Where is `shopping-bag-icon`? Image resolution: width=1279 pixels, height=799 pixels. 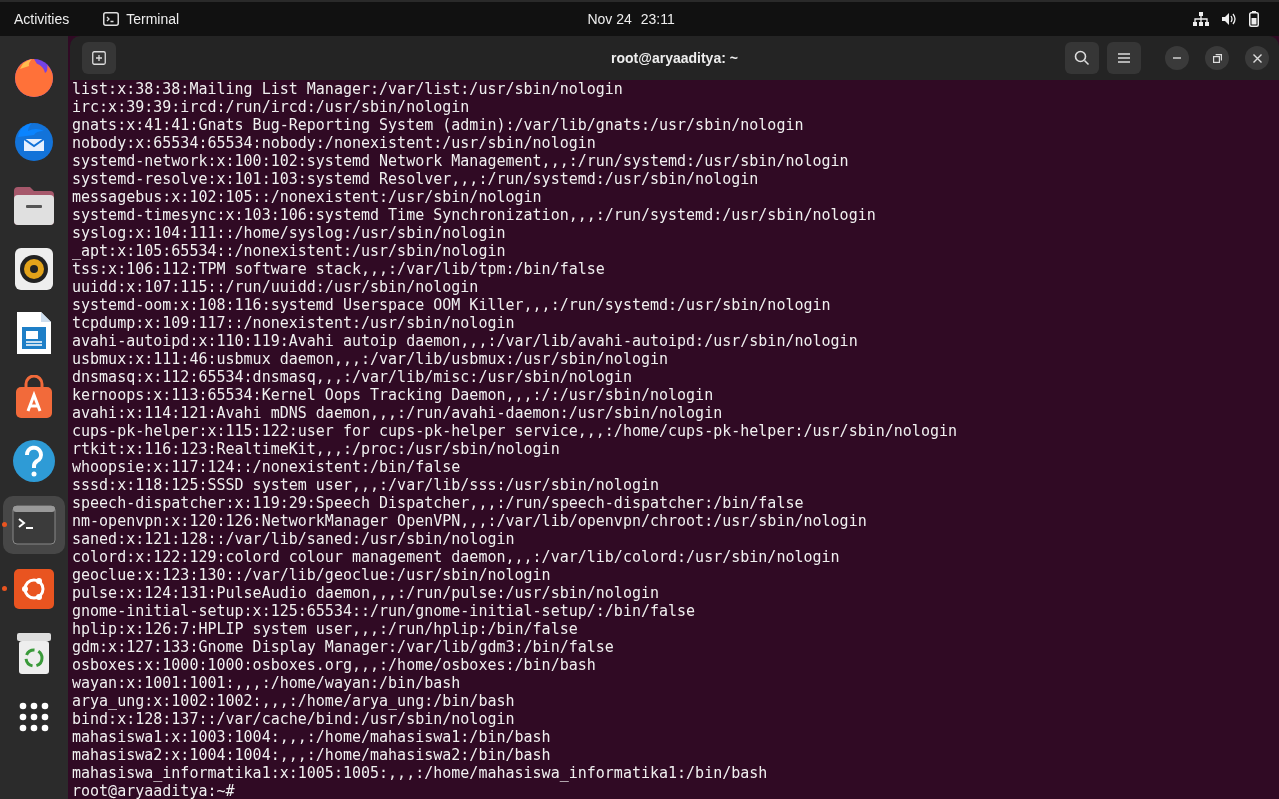 shopping-bag-icon is located at coordinates (34, 397).